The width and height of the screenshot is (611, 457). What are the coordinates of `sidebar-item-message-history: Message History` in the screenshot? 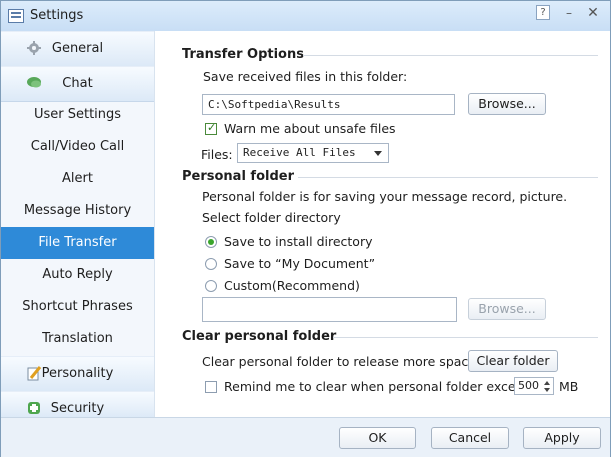 It's located at (77, 211).